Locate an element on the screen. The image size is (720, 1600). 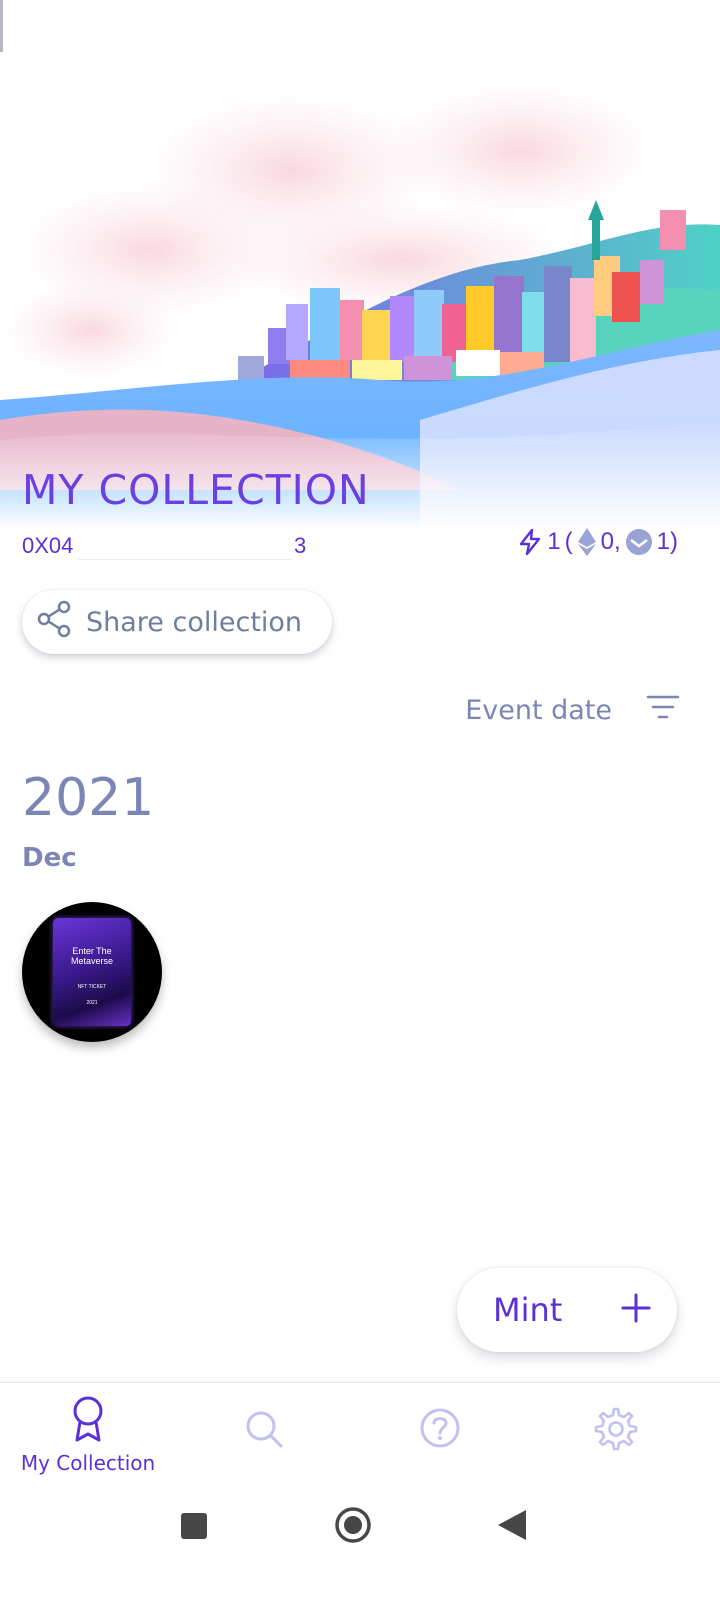
bolt-icon is located at coordinates (530, 542).